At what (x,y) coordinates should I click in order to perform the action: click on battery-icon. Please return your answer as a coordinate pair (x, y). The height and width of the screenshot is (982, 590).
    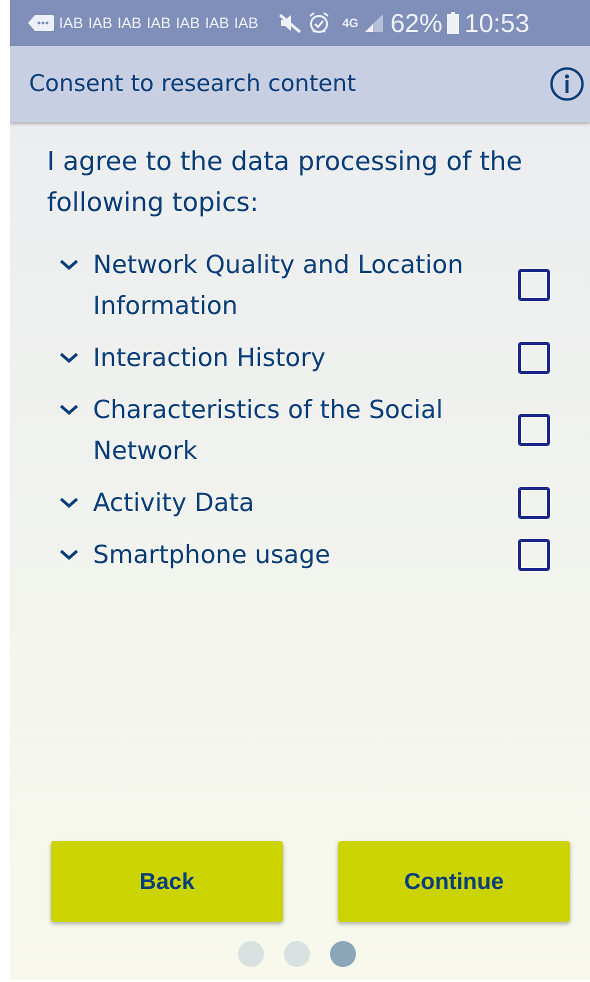
    Looking at the image, I should click on (453, 23).